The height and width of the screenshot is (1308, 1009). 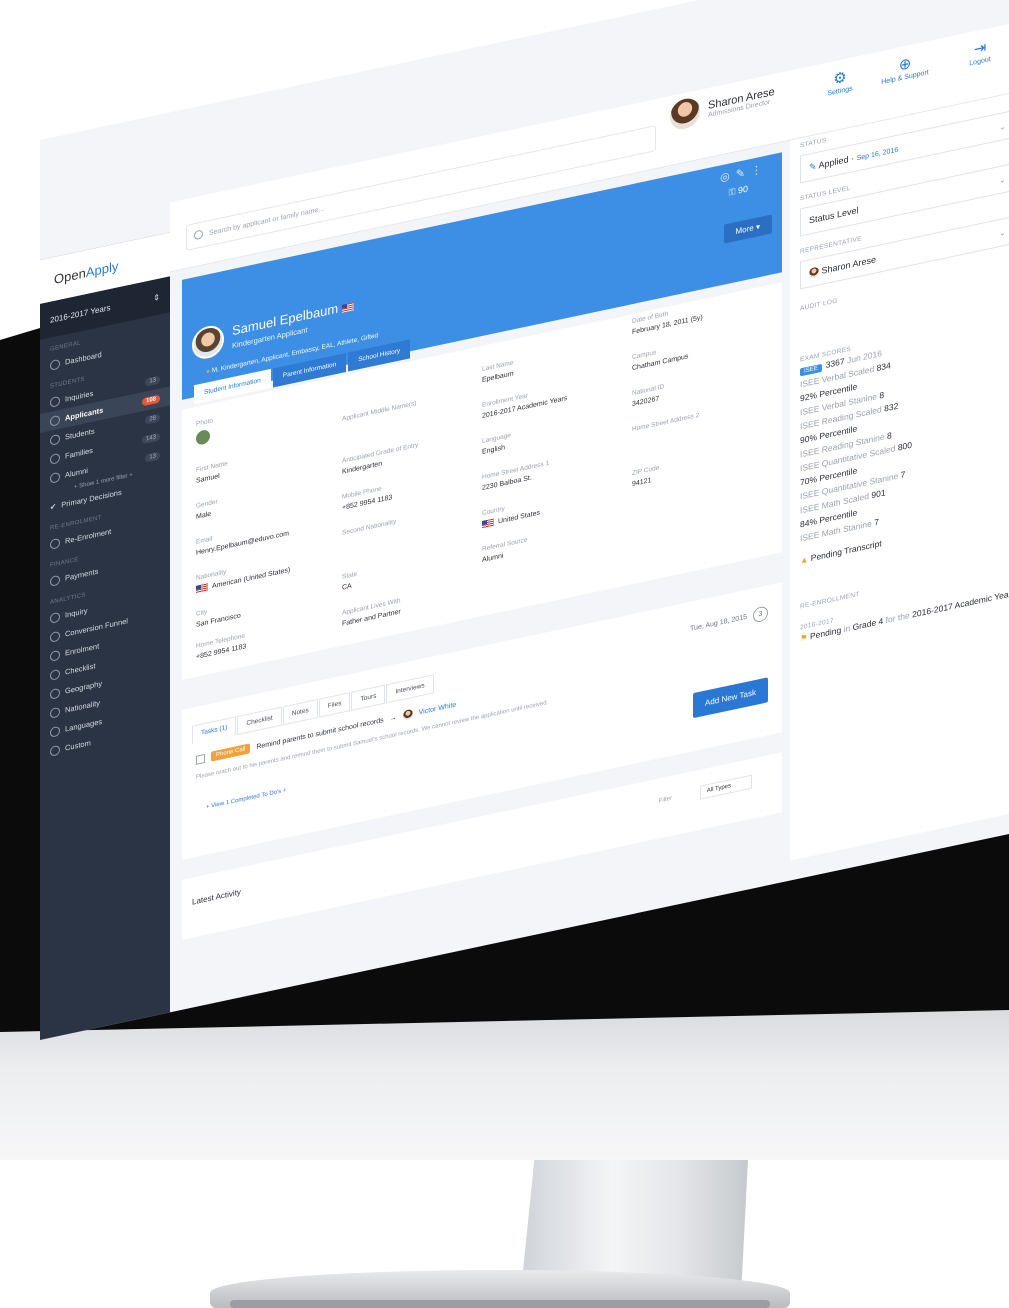 I want to click on flag-icon: ⚑, so click(x=805, y=637).